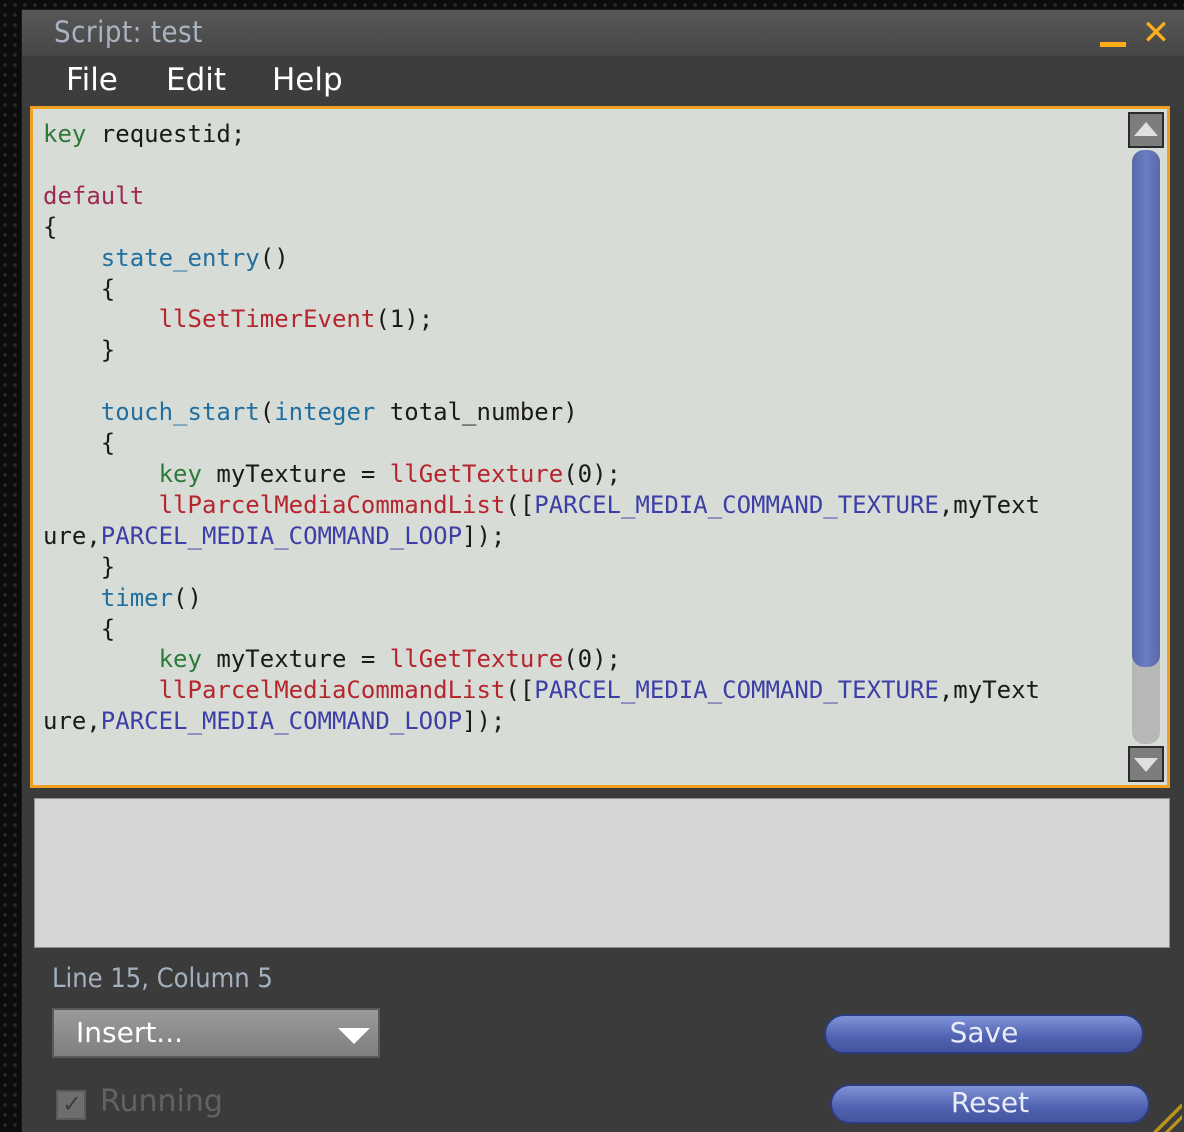 The height and width of the screenshot is (1132, 1184). Describe the element at coordinates (161, 1101) in the screenshot. I see `running-label: Running` at that location.